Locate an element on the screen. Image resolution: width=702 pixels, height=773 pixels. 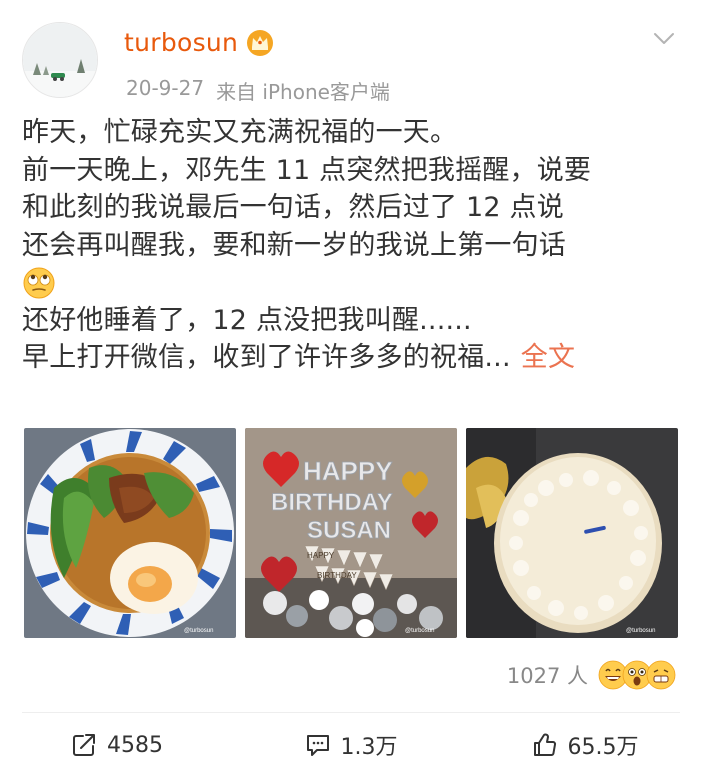
post-meta: 20-9-27 来自 iPhone客户端 is located at coordinates (258, 90).